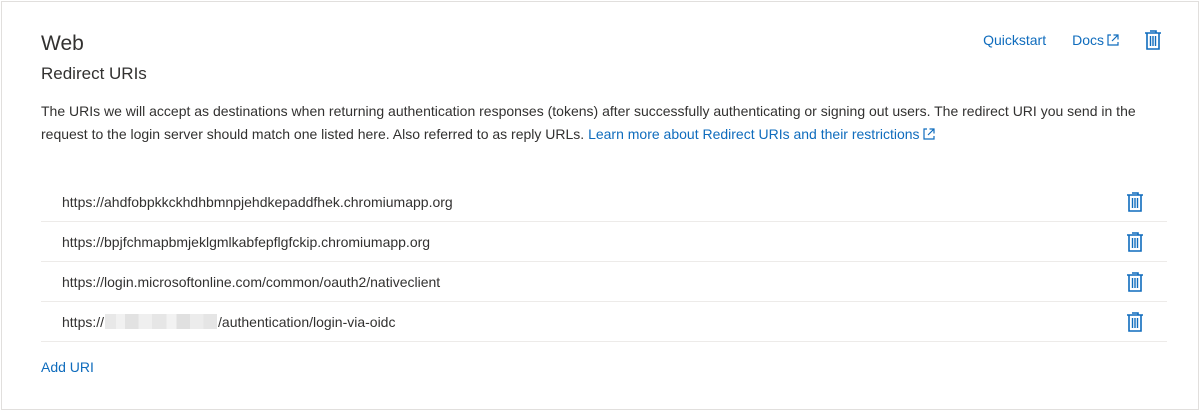 This screenshot has height=415, width=1204. Describe the element at coordinates (604, 322) in the screenshot. I see `redirect-uri-row: https:// /authentication/login-via-oidc` at that location.